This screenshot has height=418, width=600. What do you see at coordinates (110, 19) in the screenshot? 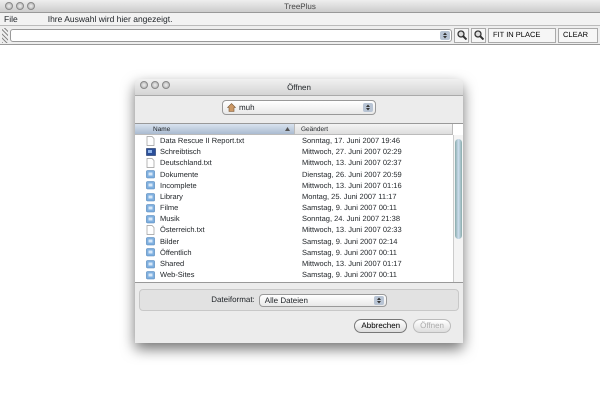
I see `selection-text: Ihre Auswahl wird hier angezeigt.` at bounding box center [110, 19].